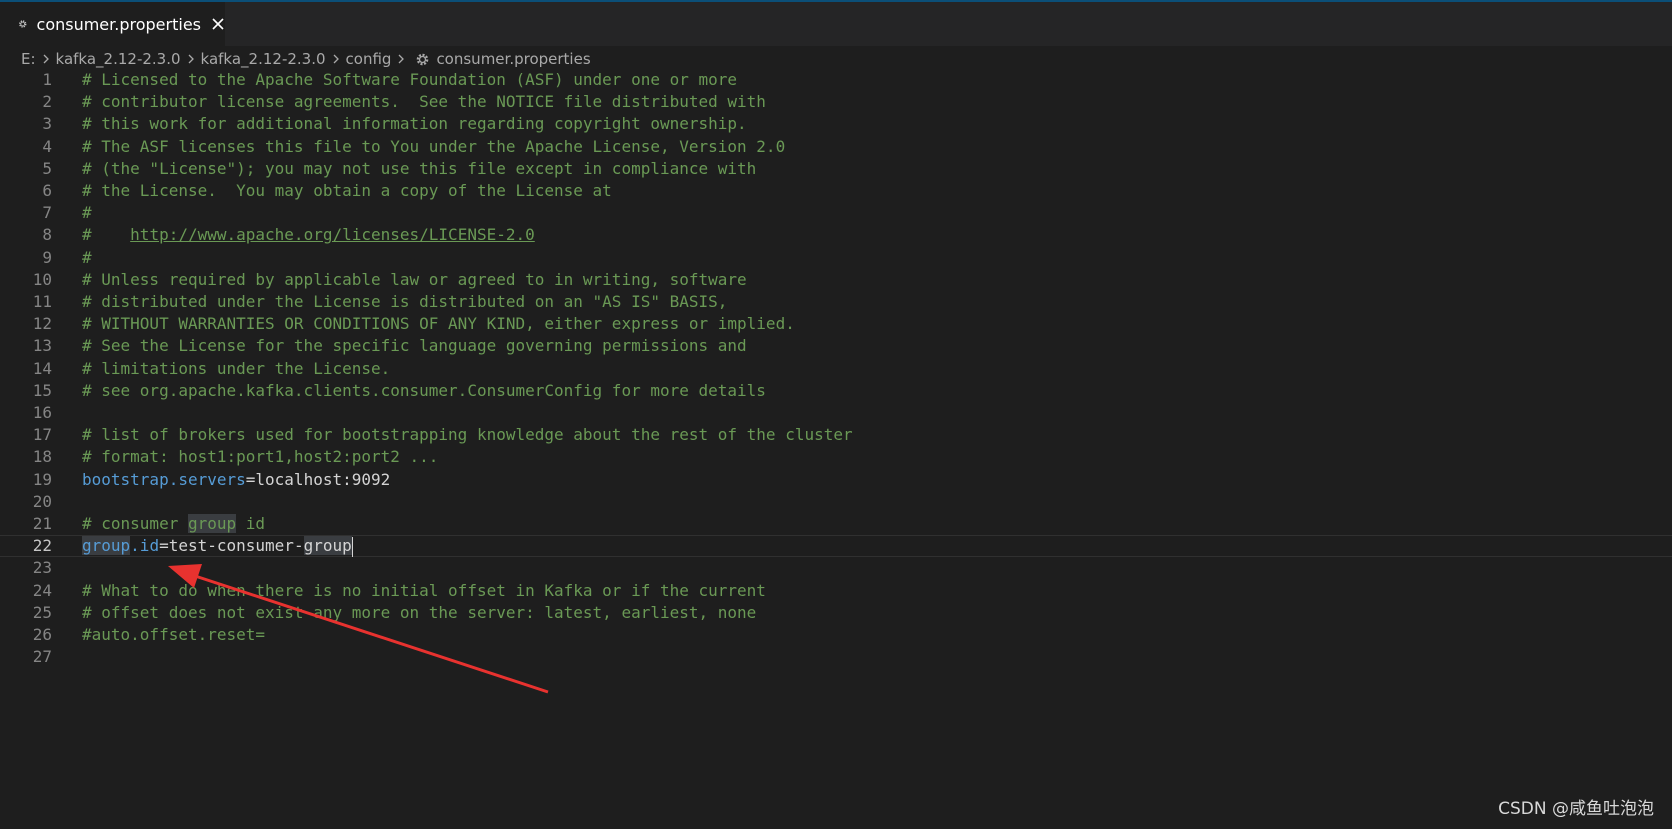 The image size is (1672, 829). Describe the element at coordinates (174, 634) in the screenshot. I see `comment-text: #auto.offset.reset=` at that location.